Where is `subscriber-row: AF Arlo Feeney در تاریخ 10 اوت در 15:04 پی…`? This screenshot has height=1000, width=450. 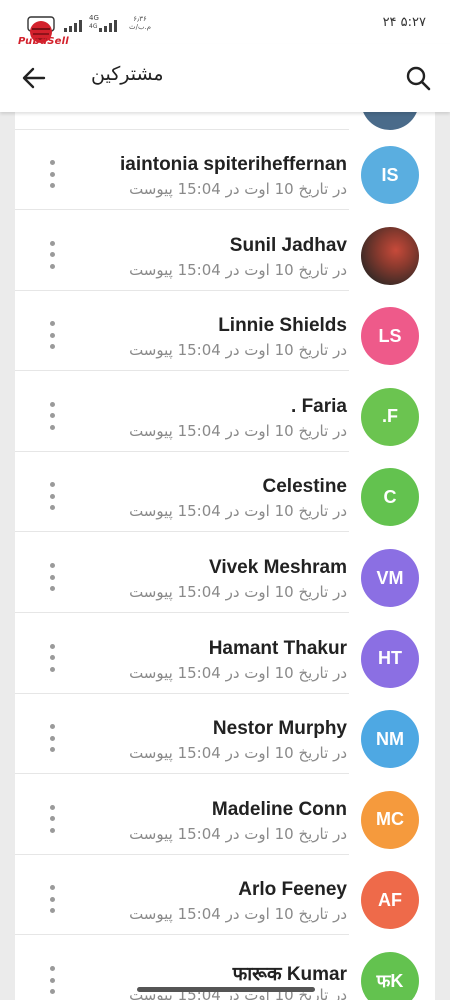 subscriber-row: AF Arlo Feeney در تاریخ 10 اوت در 15:04 پی… is located at coordinates (225, 895).